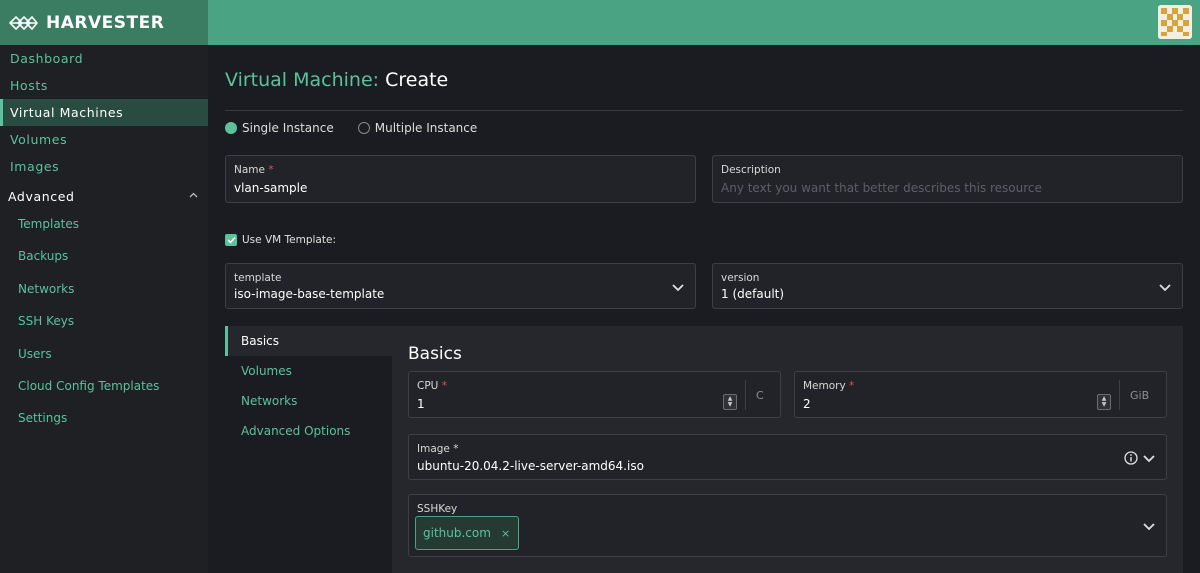  What do you see at coordinates (104, 256) in the screenshot?
I see `sidebar-item-backups: Backups` at bounding box center [104, 256].